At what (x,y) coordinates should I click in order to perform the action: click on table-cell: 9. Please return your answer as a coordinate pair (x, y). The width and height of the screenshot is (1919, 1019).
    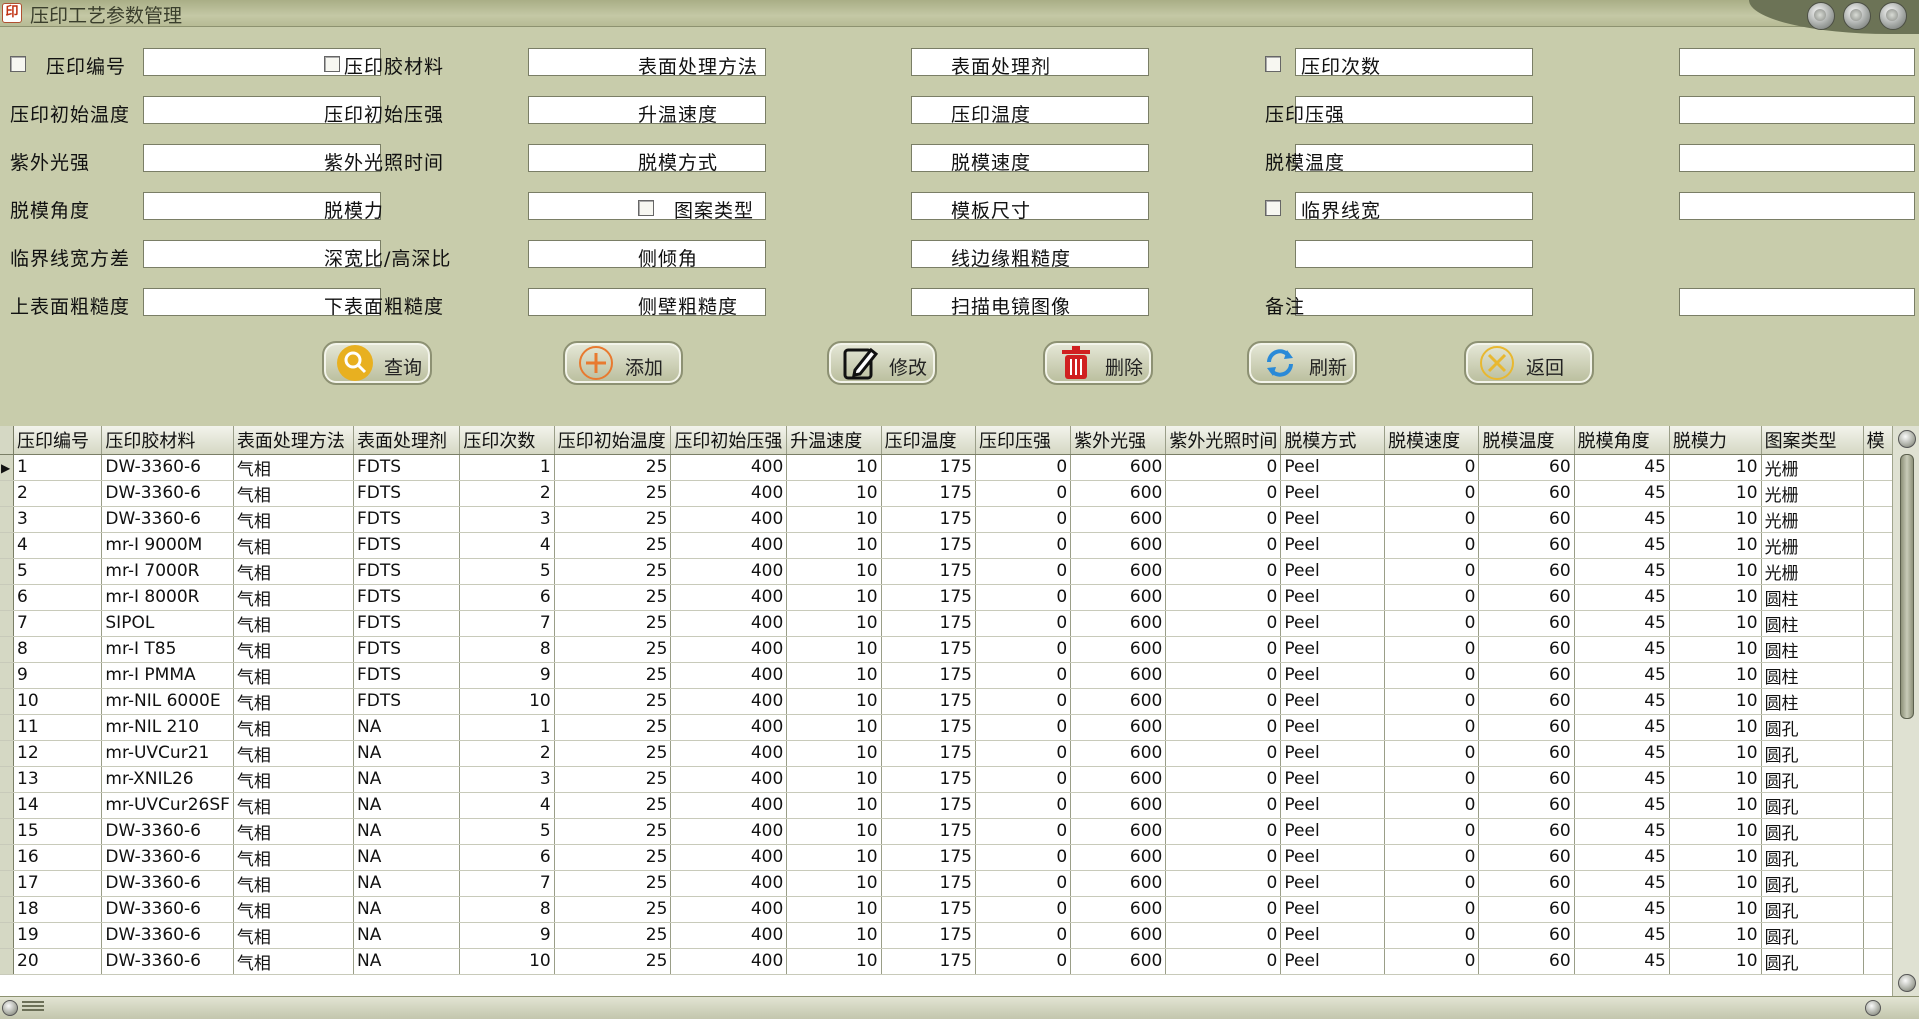
    Looking at the image, I should click on (507, 675).